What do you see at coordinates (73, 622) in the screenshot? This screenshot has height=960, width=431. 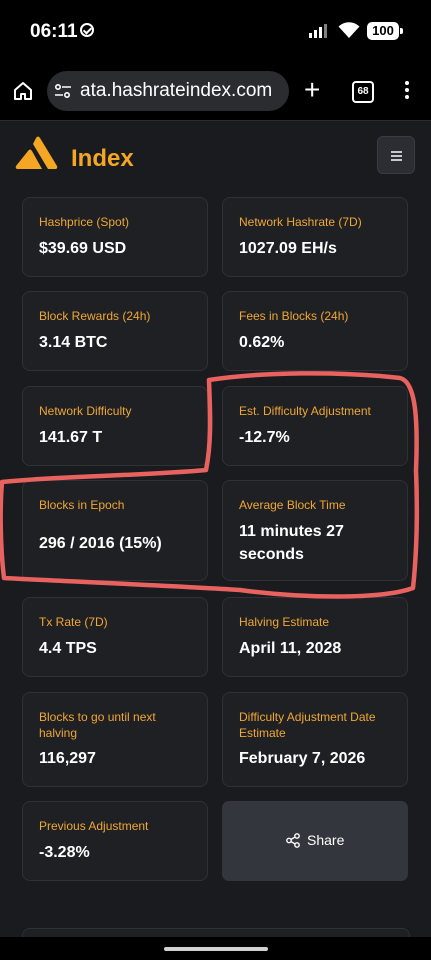 I see `stat-label: Tx Rate (7D)` at bounding box center [73, 622].